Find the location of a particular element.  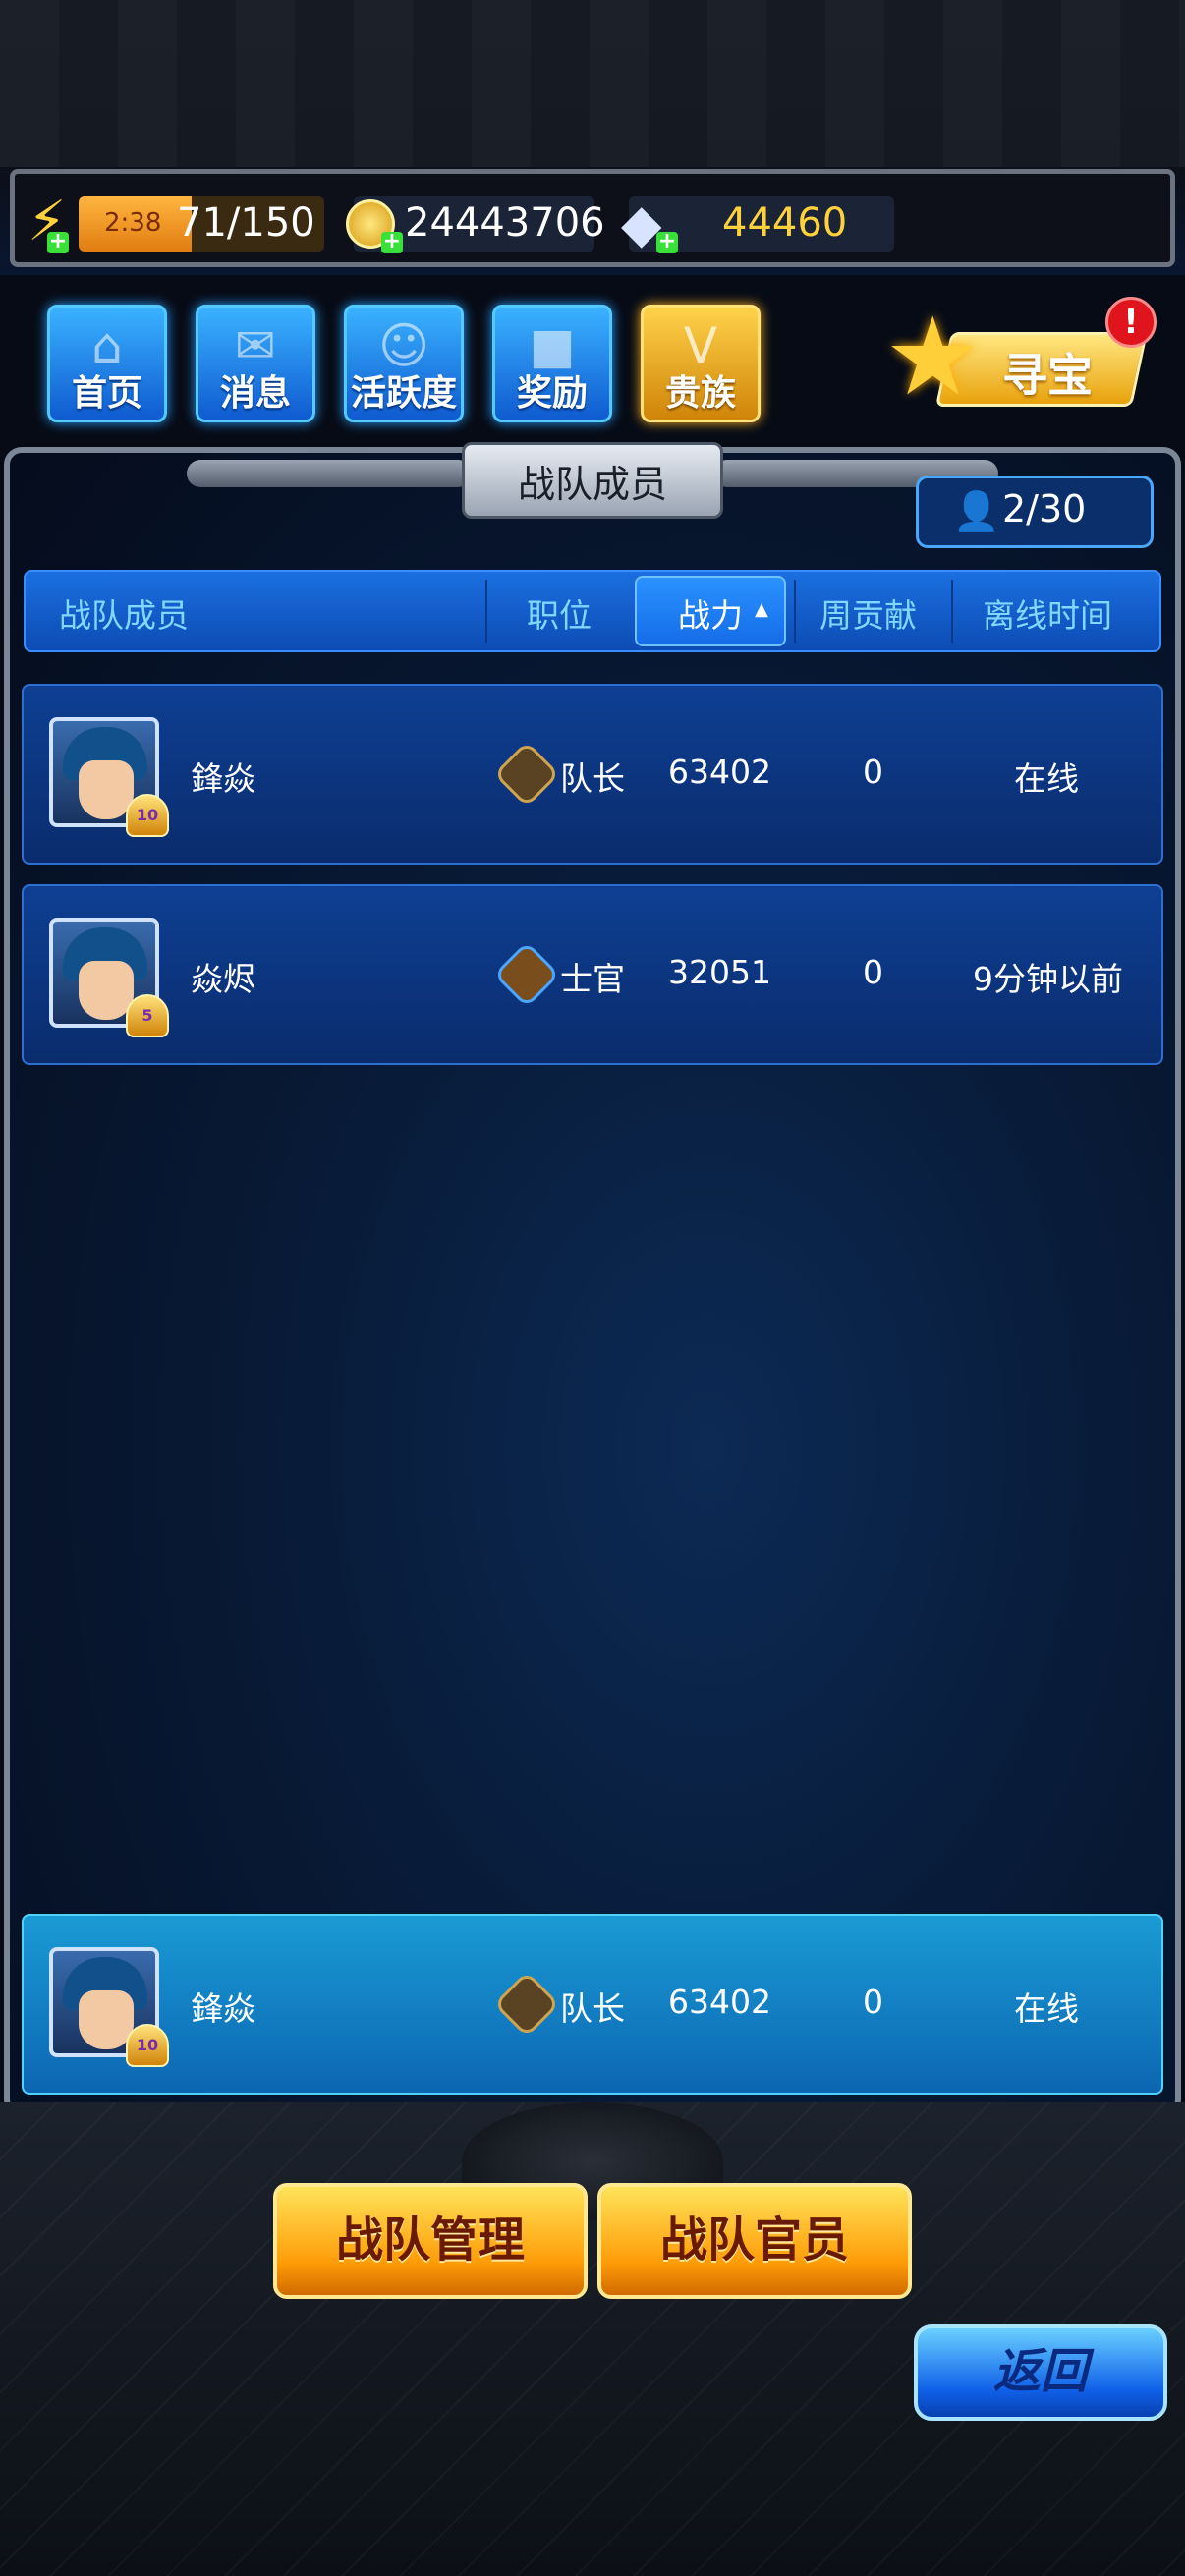

gem-value: 44460 is located at coordinates (785, 223).